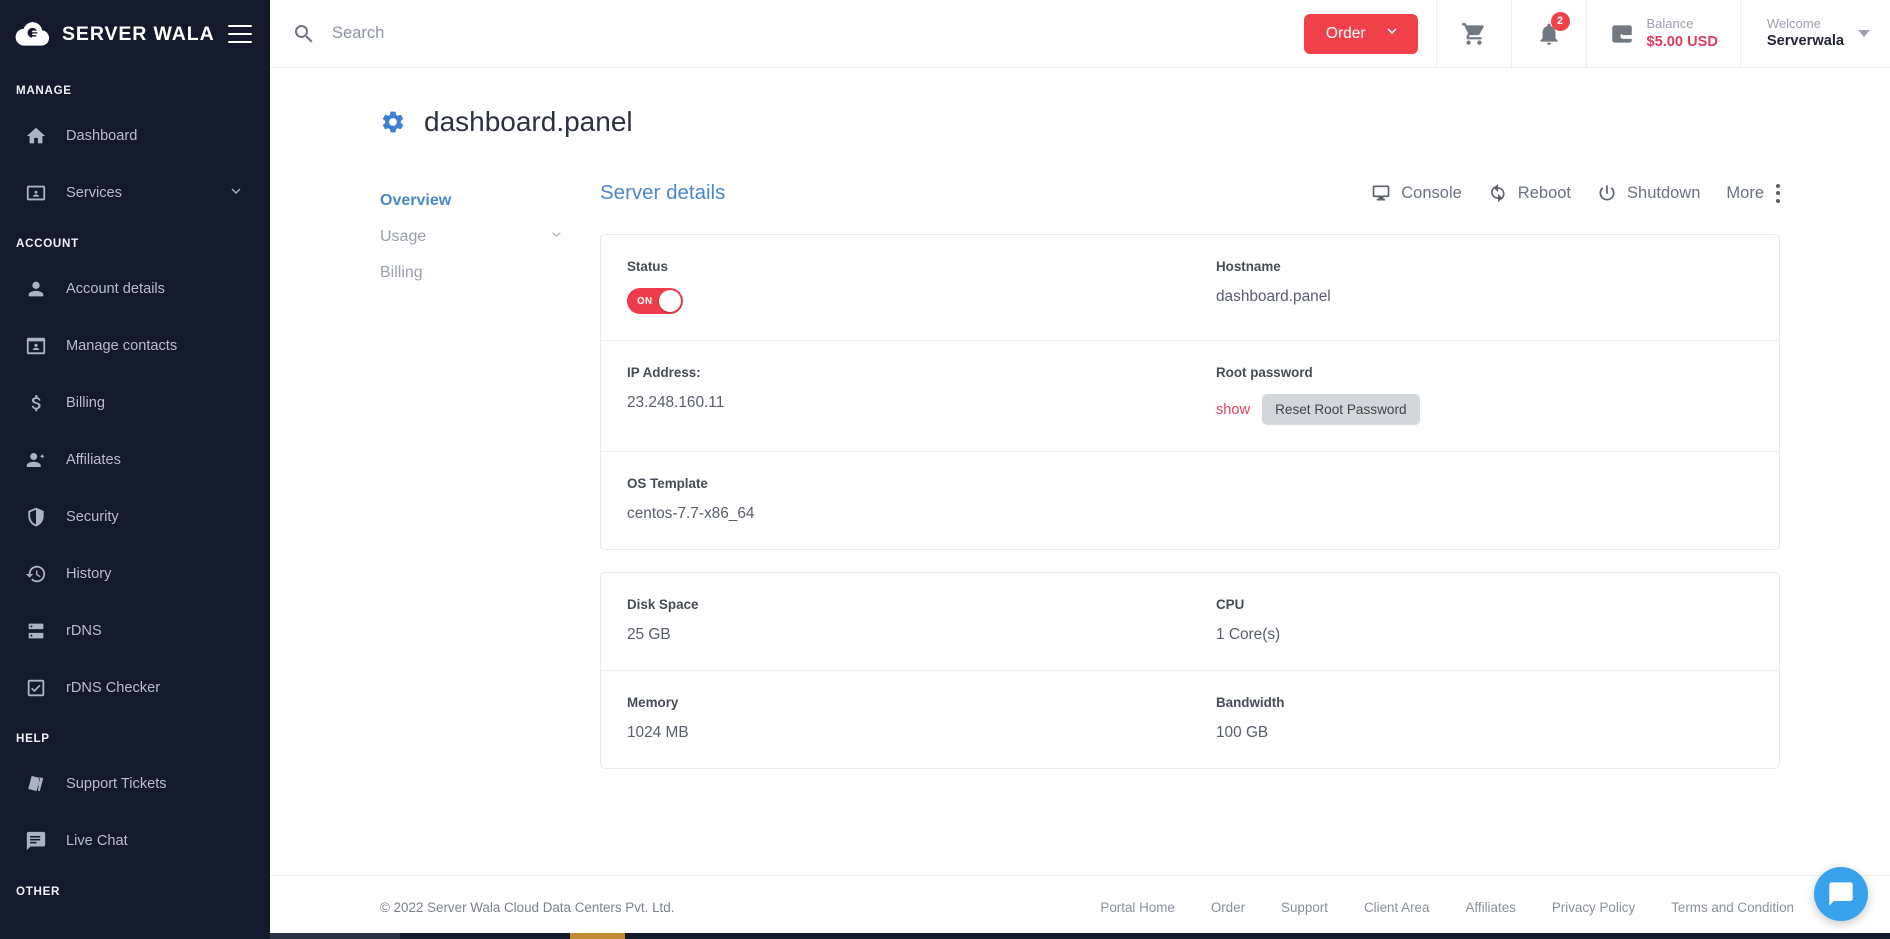  Describe the element at coordinates (1814, 34) in the screenshot. I see `user-menu-button: Welcome Serverwala` at that location.